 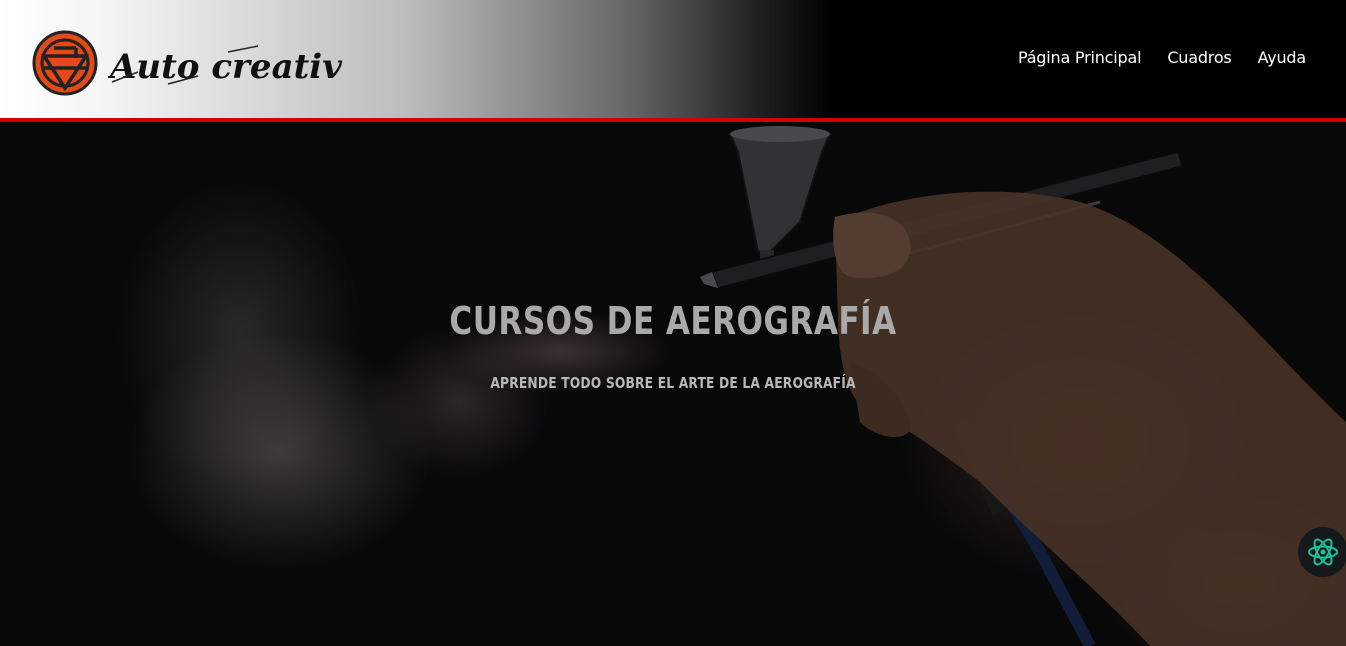 I want to click on assistant-button, so click(x=1322, y=552).